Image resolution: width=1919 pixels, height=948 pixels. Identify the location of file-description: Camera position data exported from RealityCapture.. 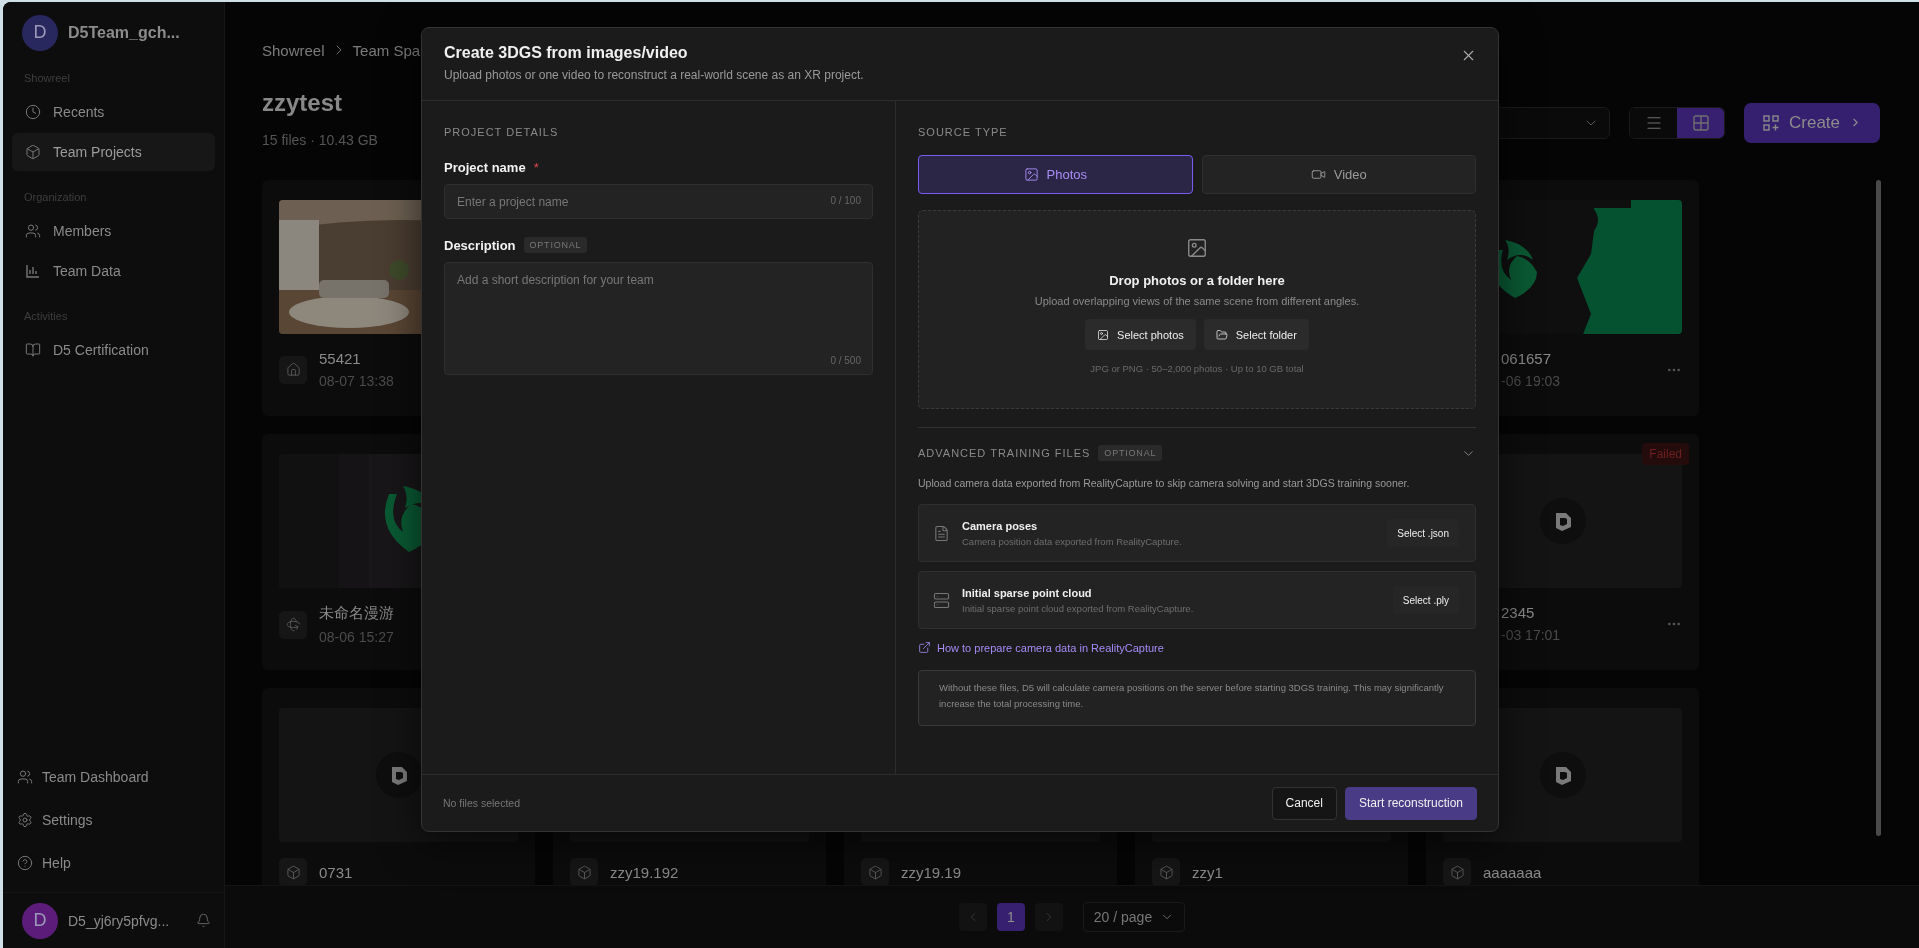
(1072, 541).